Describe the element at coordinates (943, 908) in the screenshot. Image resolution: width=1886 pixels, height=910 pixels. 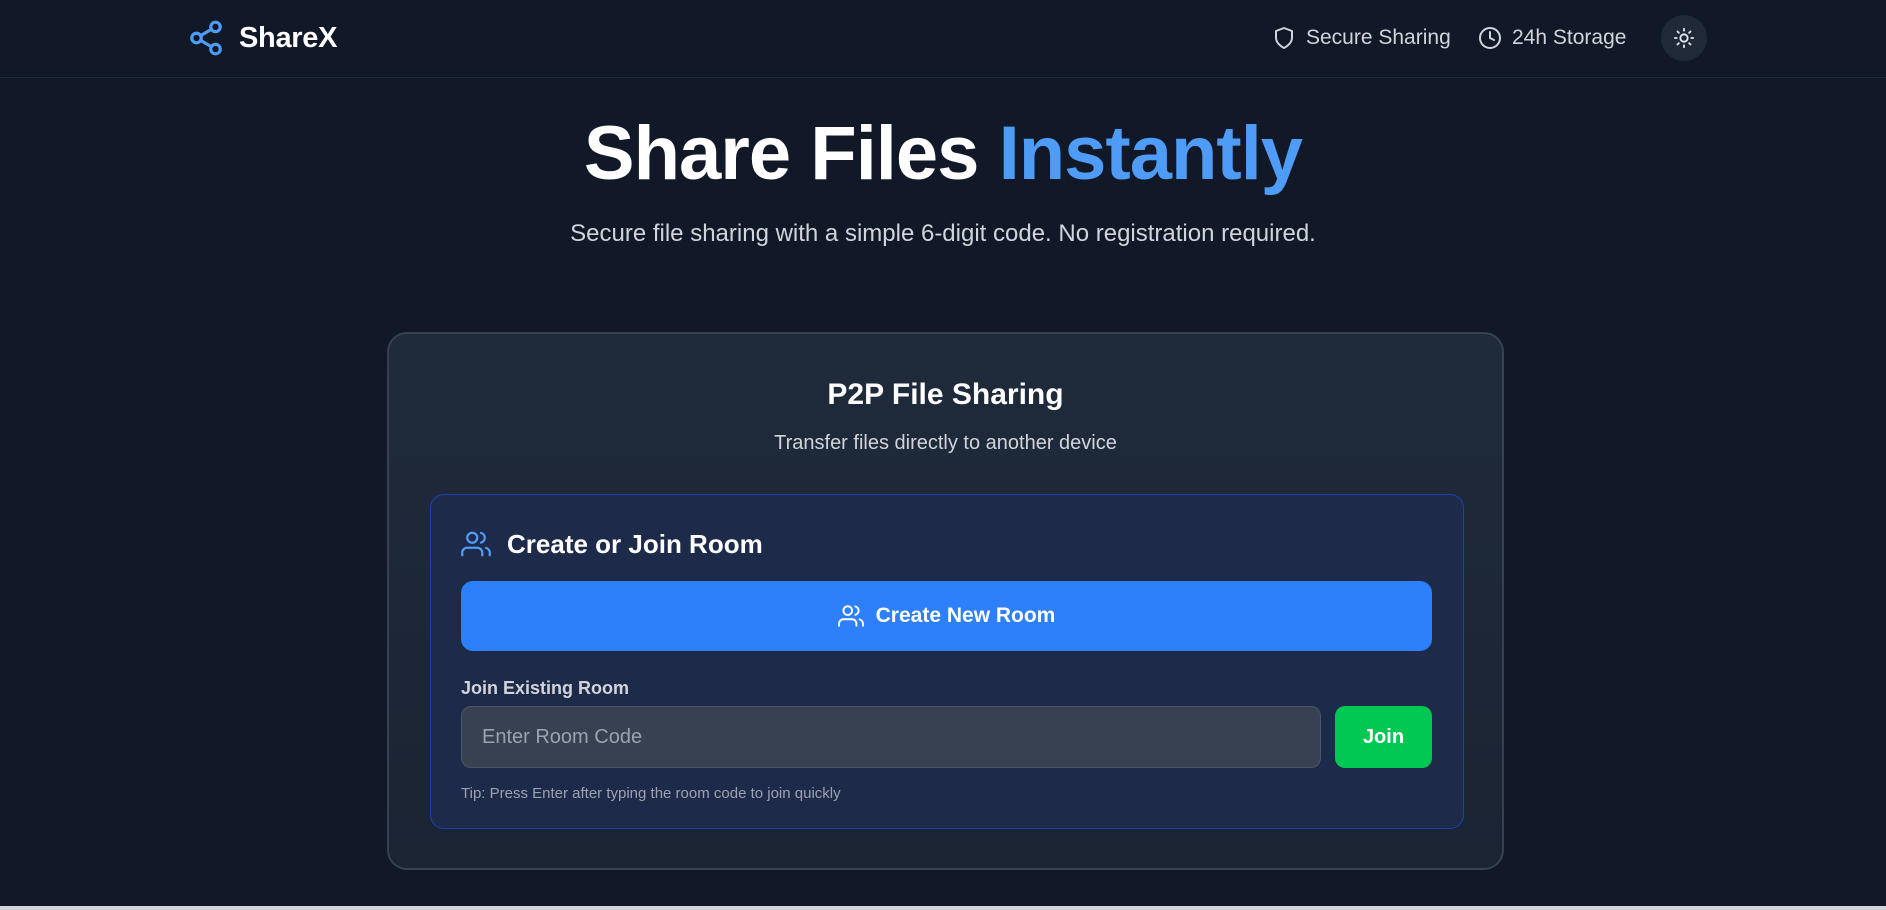
I see `bottom-divider` at that location.